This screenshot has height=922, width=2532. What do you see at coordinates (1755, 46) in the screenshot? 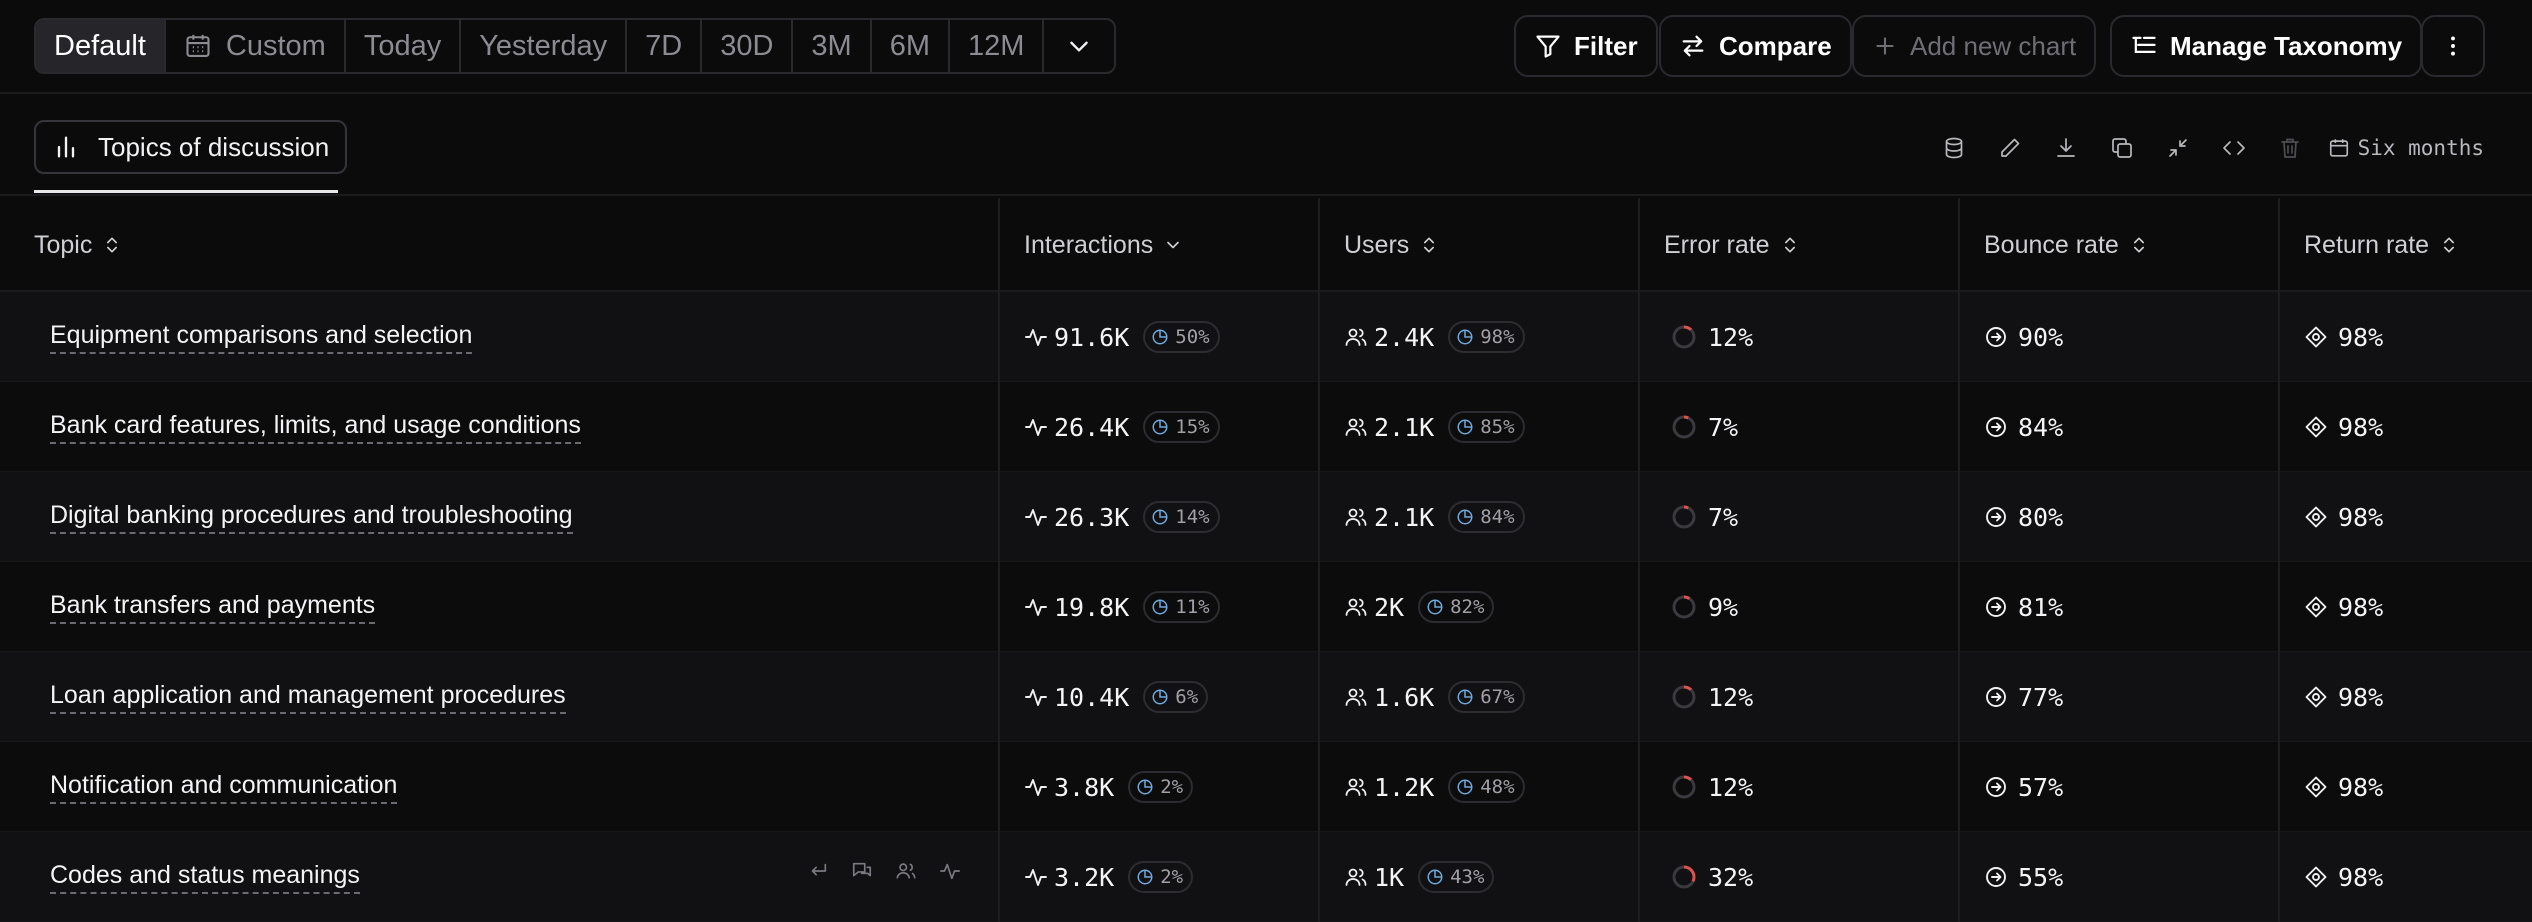
I see `compare-button: Compare` at bounding box center [1755, 46].